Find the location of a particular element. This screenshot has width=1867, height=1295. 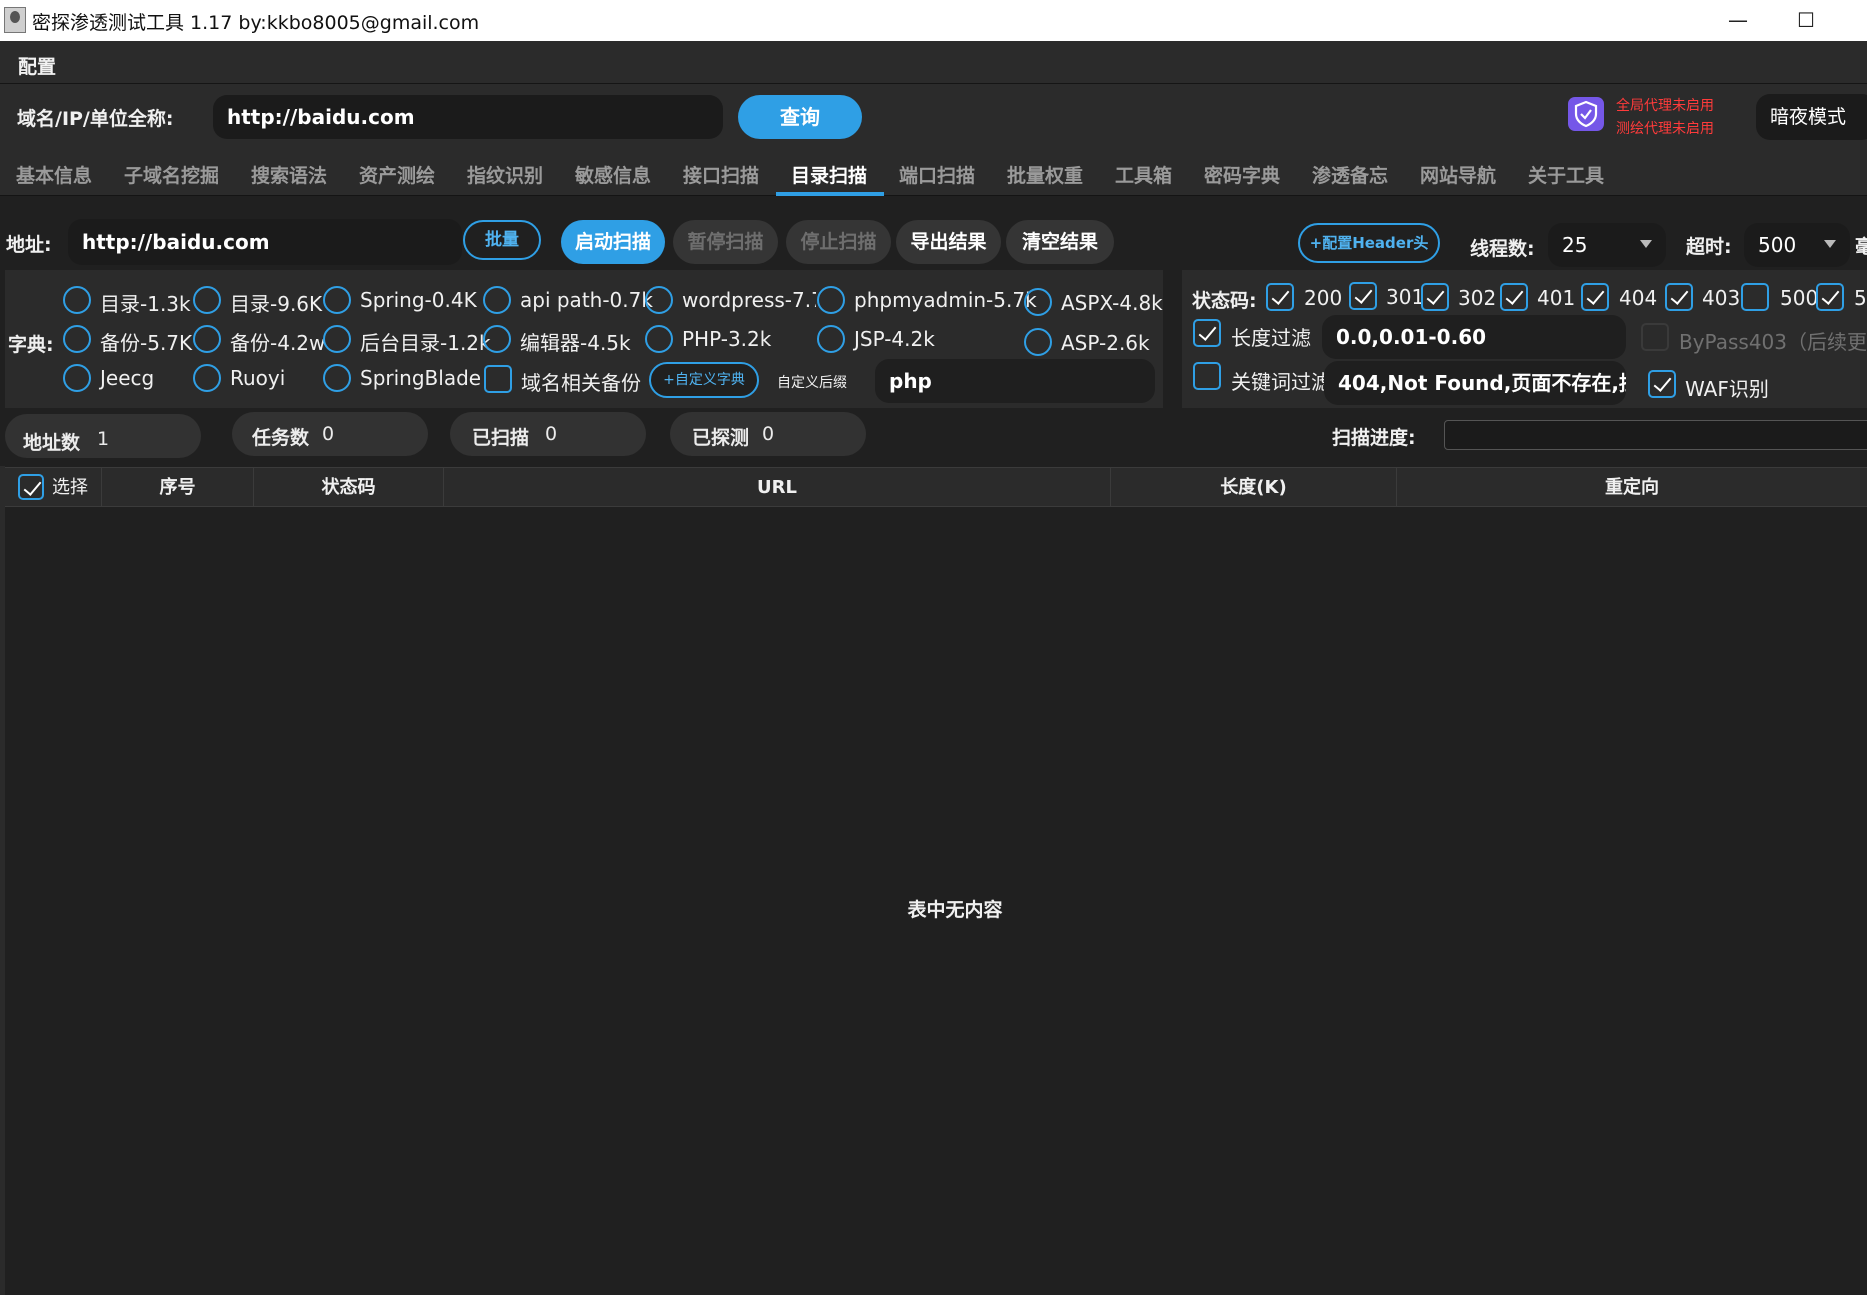

waf-checkbox is located at coordinates (1662, 384).